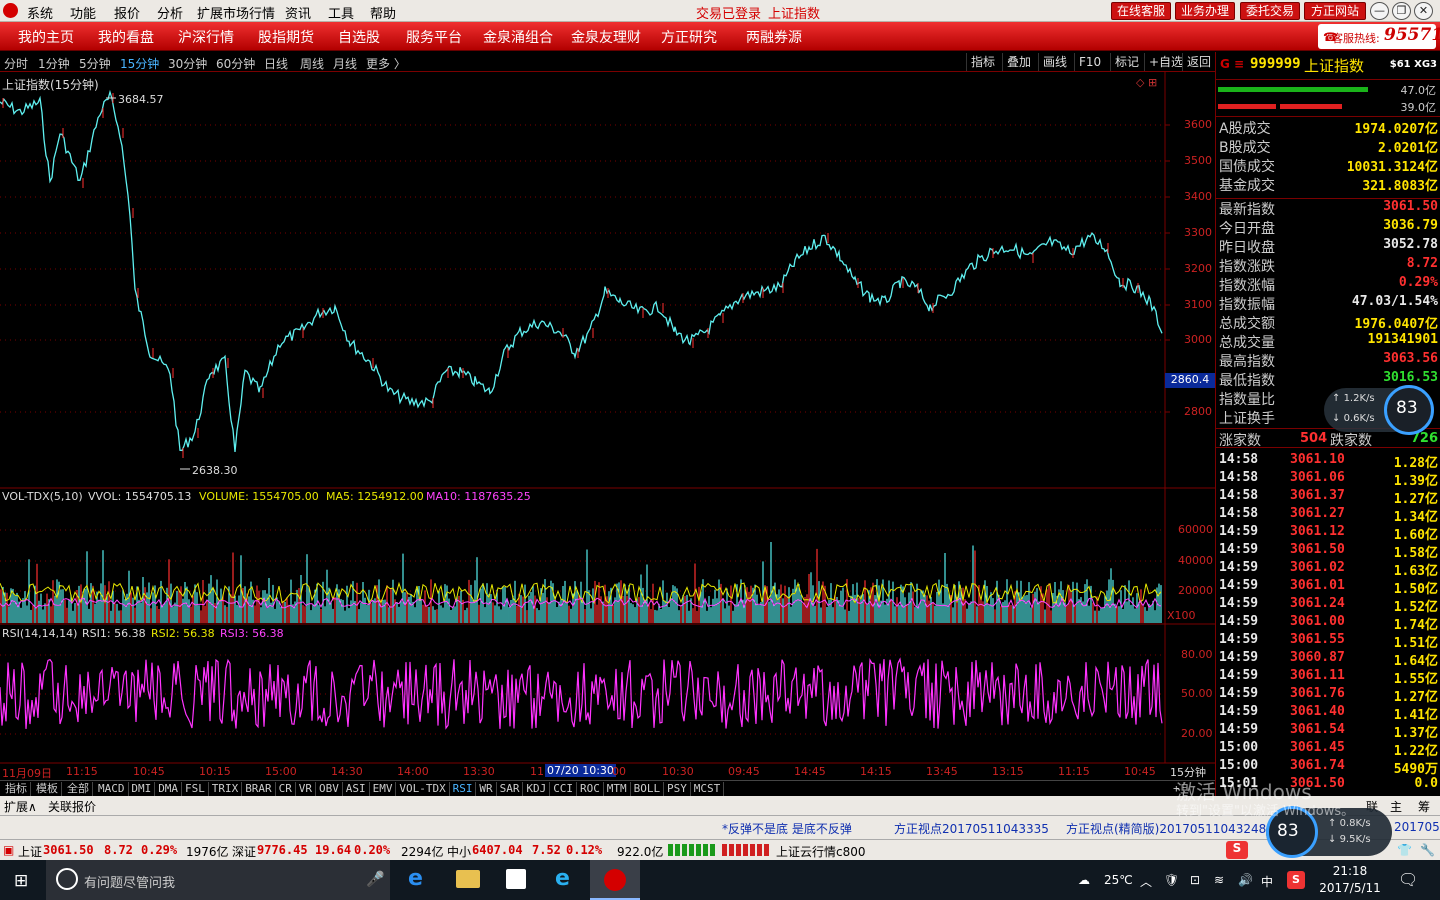  What do you see at coordinates (312, 63) in the screenshot?
I see `period-week: 周线` at bounding box center [312, 63].